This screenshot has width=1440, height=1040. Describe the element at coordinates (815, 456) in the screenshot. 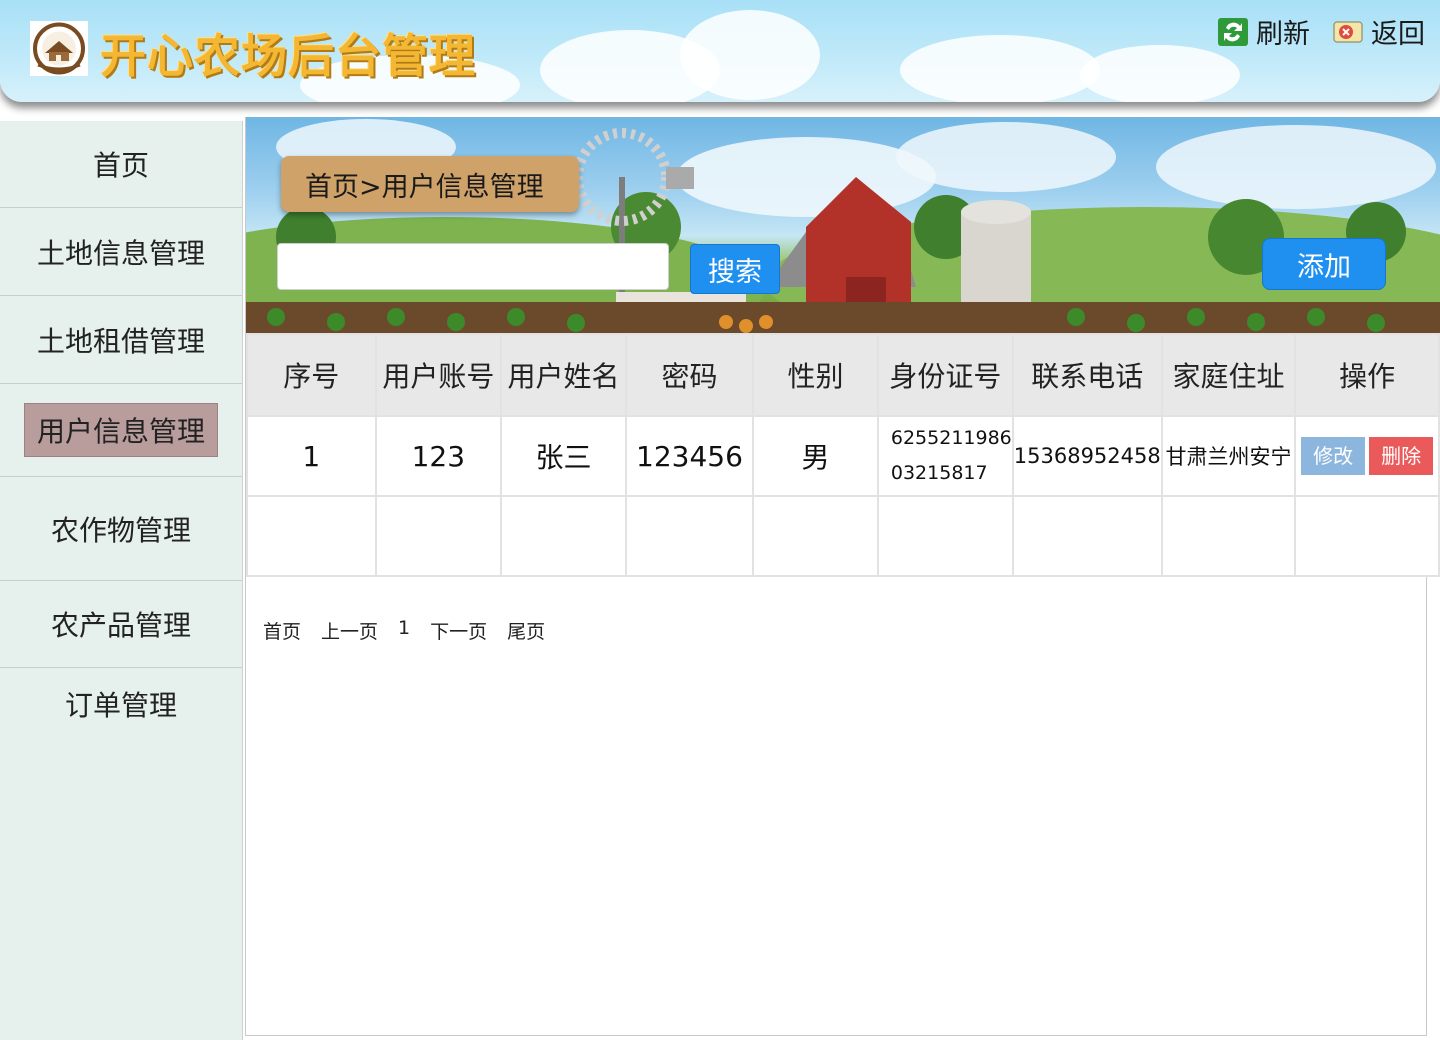

I see `cell-gender: 男` at that location.